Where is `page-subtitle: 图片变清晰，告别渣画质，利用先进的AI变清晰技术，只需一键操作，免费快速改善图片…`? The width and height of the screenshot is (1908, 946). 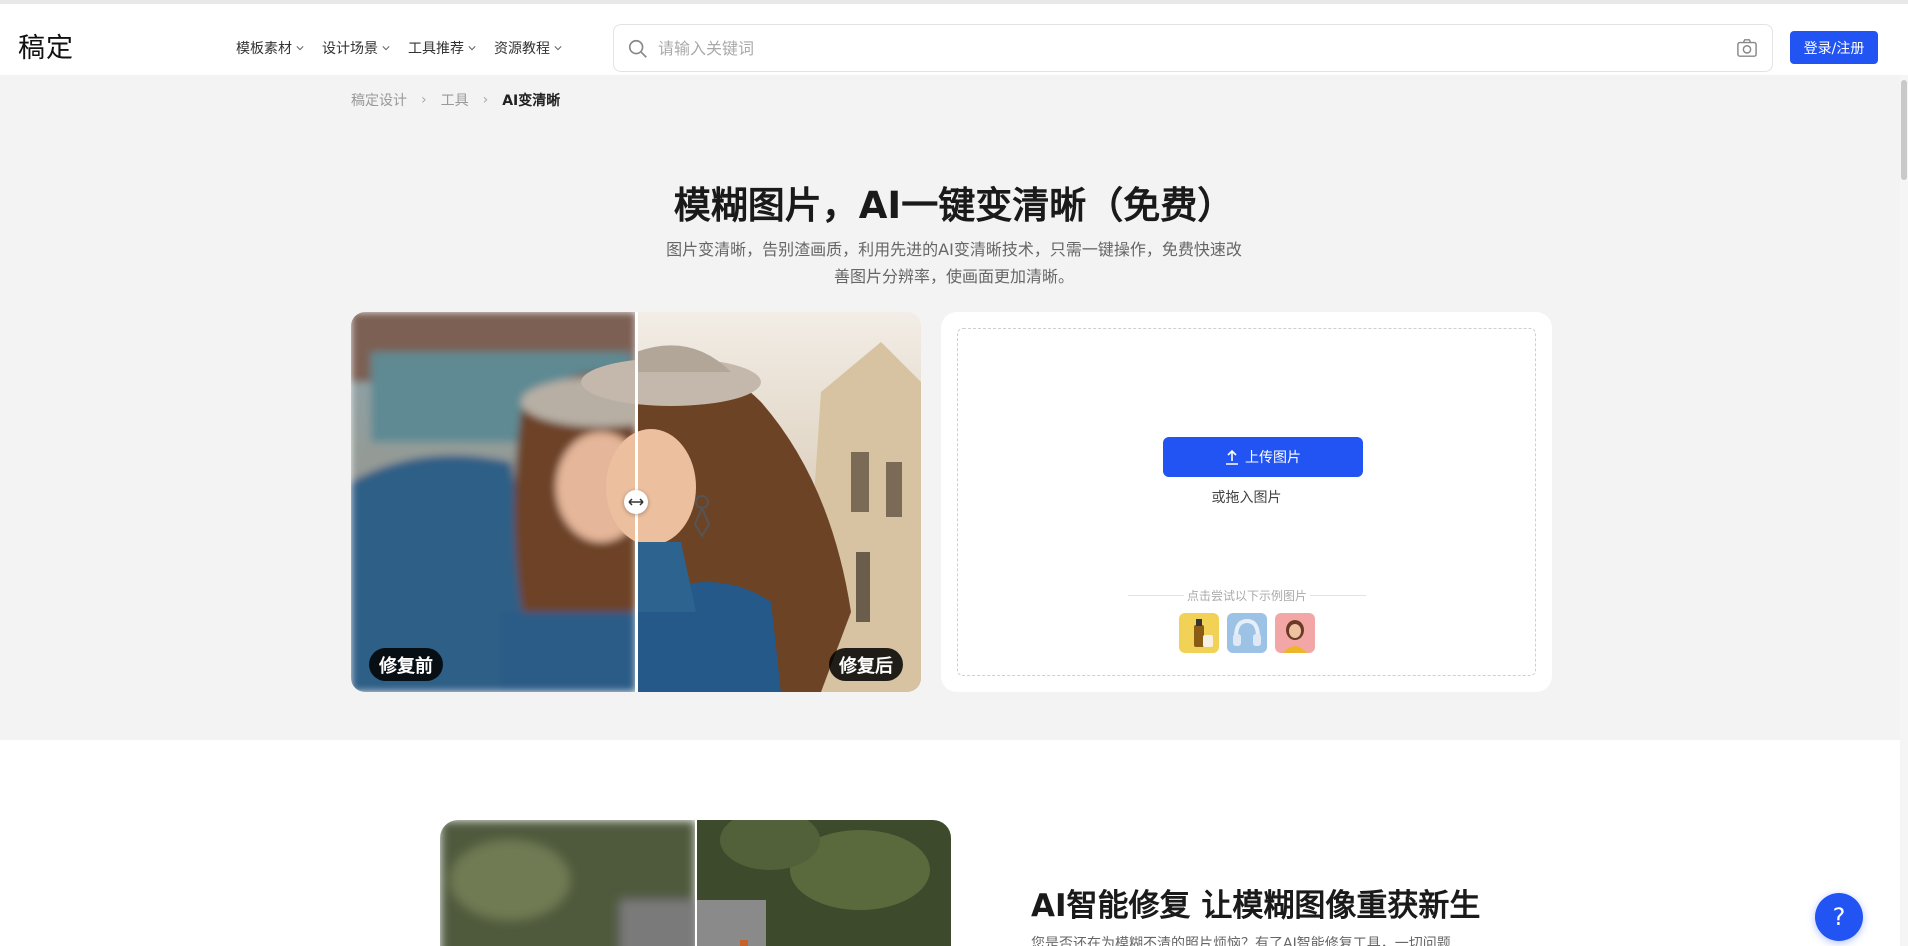 page-subtitle: 图片变清晰，告别渣画质，利用先进的AI变清晰技术，只需一键操作，免费快速改善图片… is located at coordinates (954, 263).